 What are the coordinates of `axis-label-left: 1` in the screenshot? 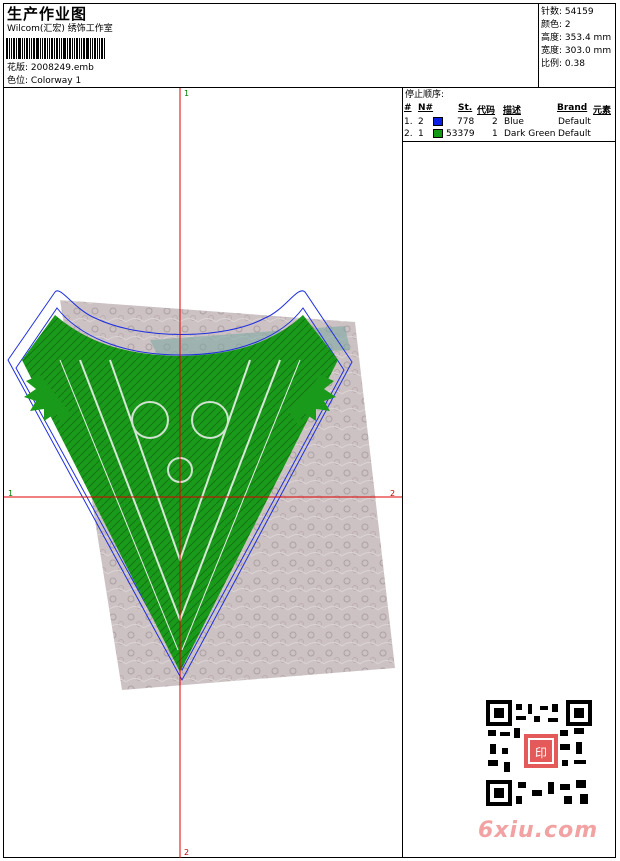 It's located at (11, 493).